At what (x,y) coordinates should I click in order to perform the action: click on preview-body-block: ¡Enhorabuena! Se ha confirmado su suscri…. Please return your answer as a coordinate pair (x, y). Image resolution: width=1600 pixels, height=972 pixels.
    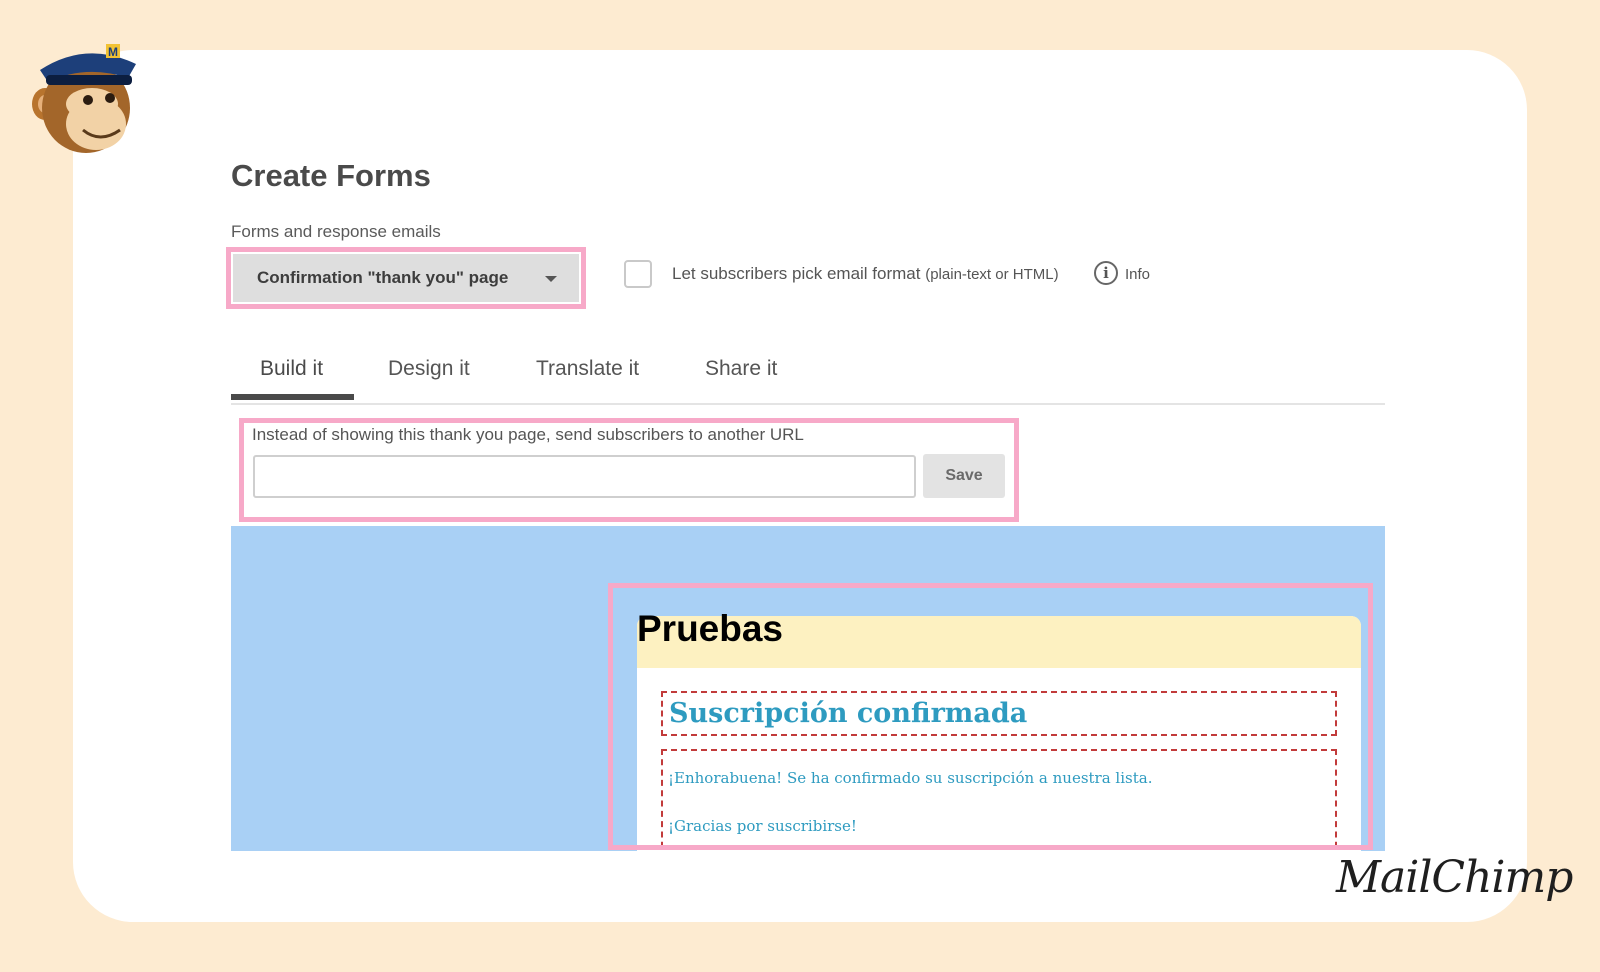
    Looking at the image, I should click on (999, 800).